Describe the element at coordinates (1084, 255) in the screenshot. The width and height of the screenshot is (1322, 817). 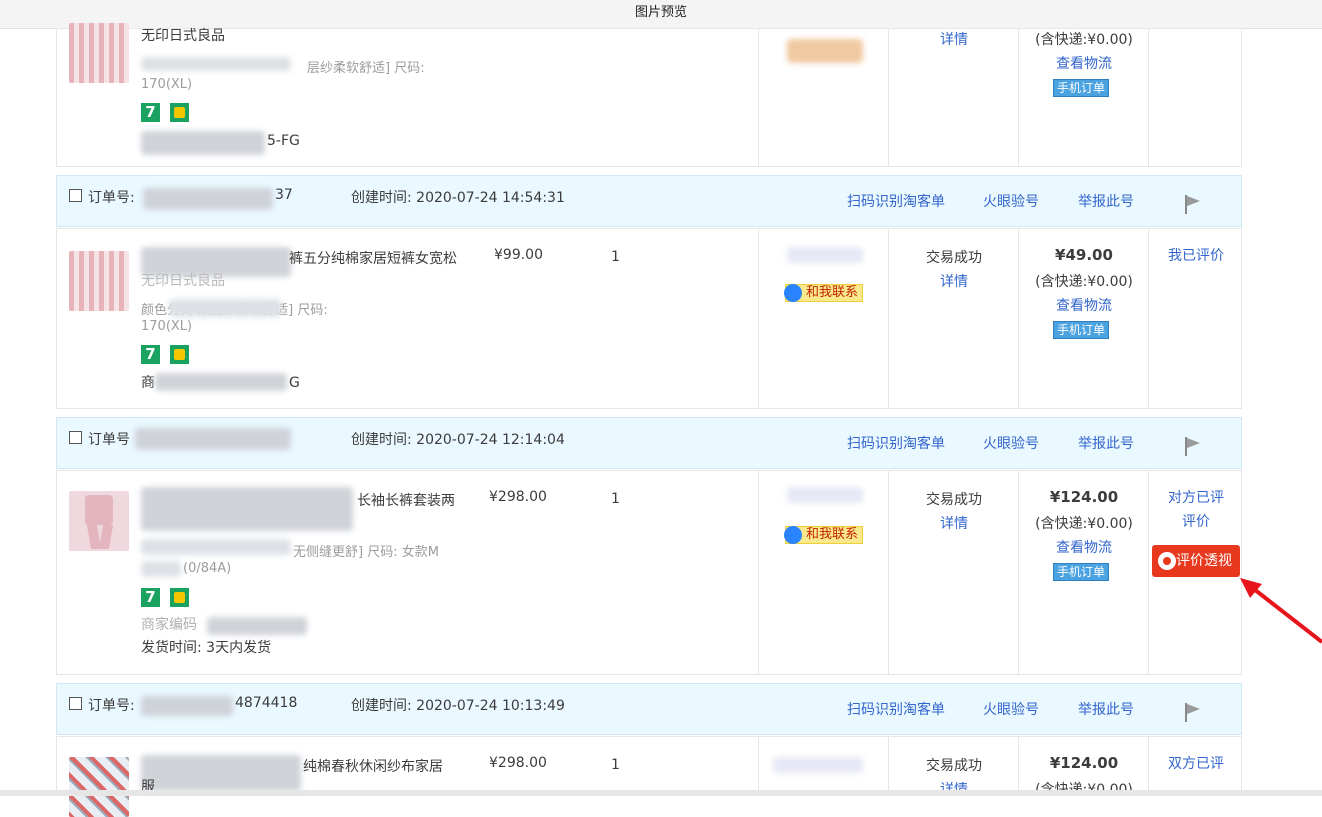
I see `total-amount: ¥49.00` at that location.